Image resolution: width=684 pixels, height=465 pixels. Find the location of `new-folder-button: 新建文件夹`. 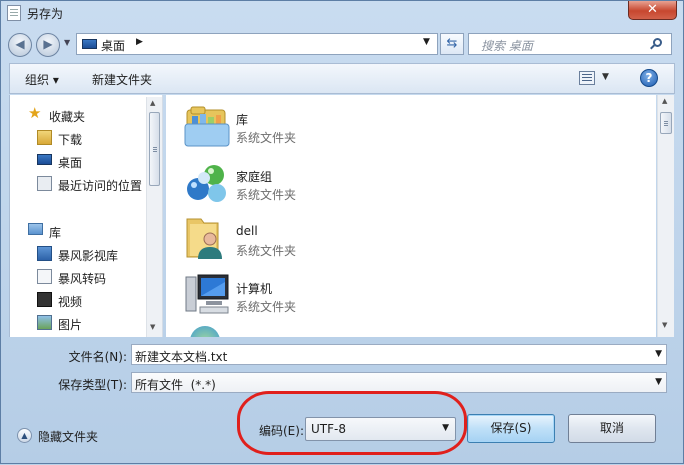

new-folder-button: 新建文件夹 is located at coordinates (122, 79).